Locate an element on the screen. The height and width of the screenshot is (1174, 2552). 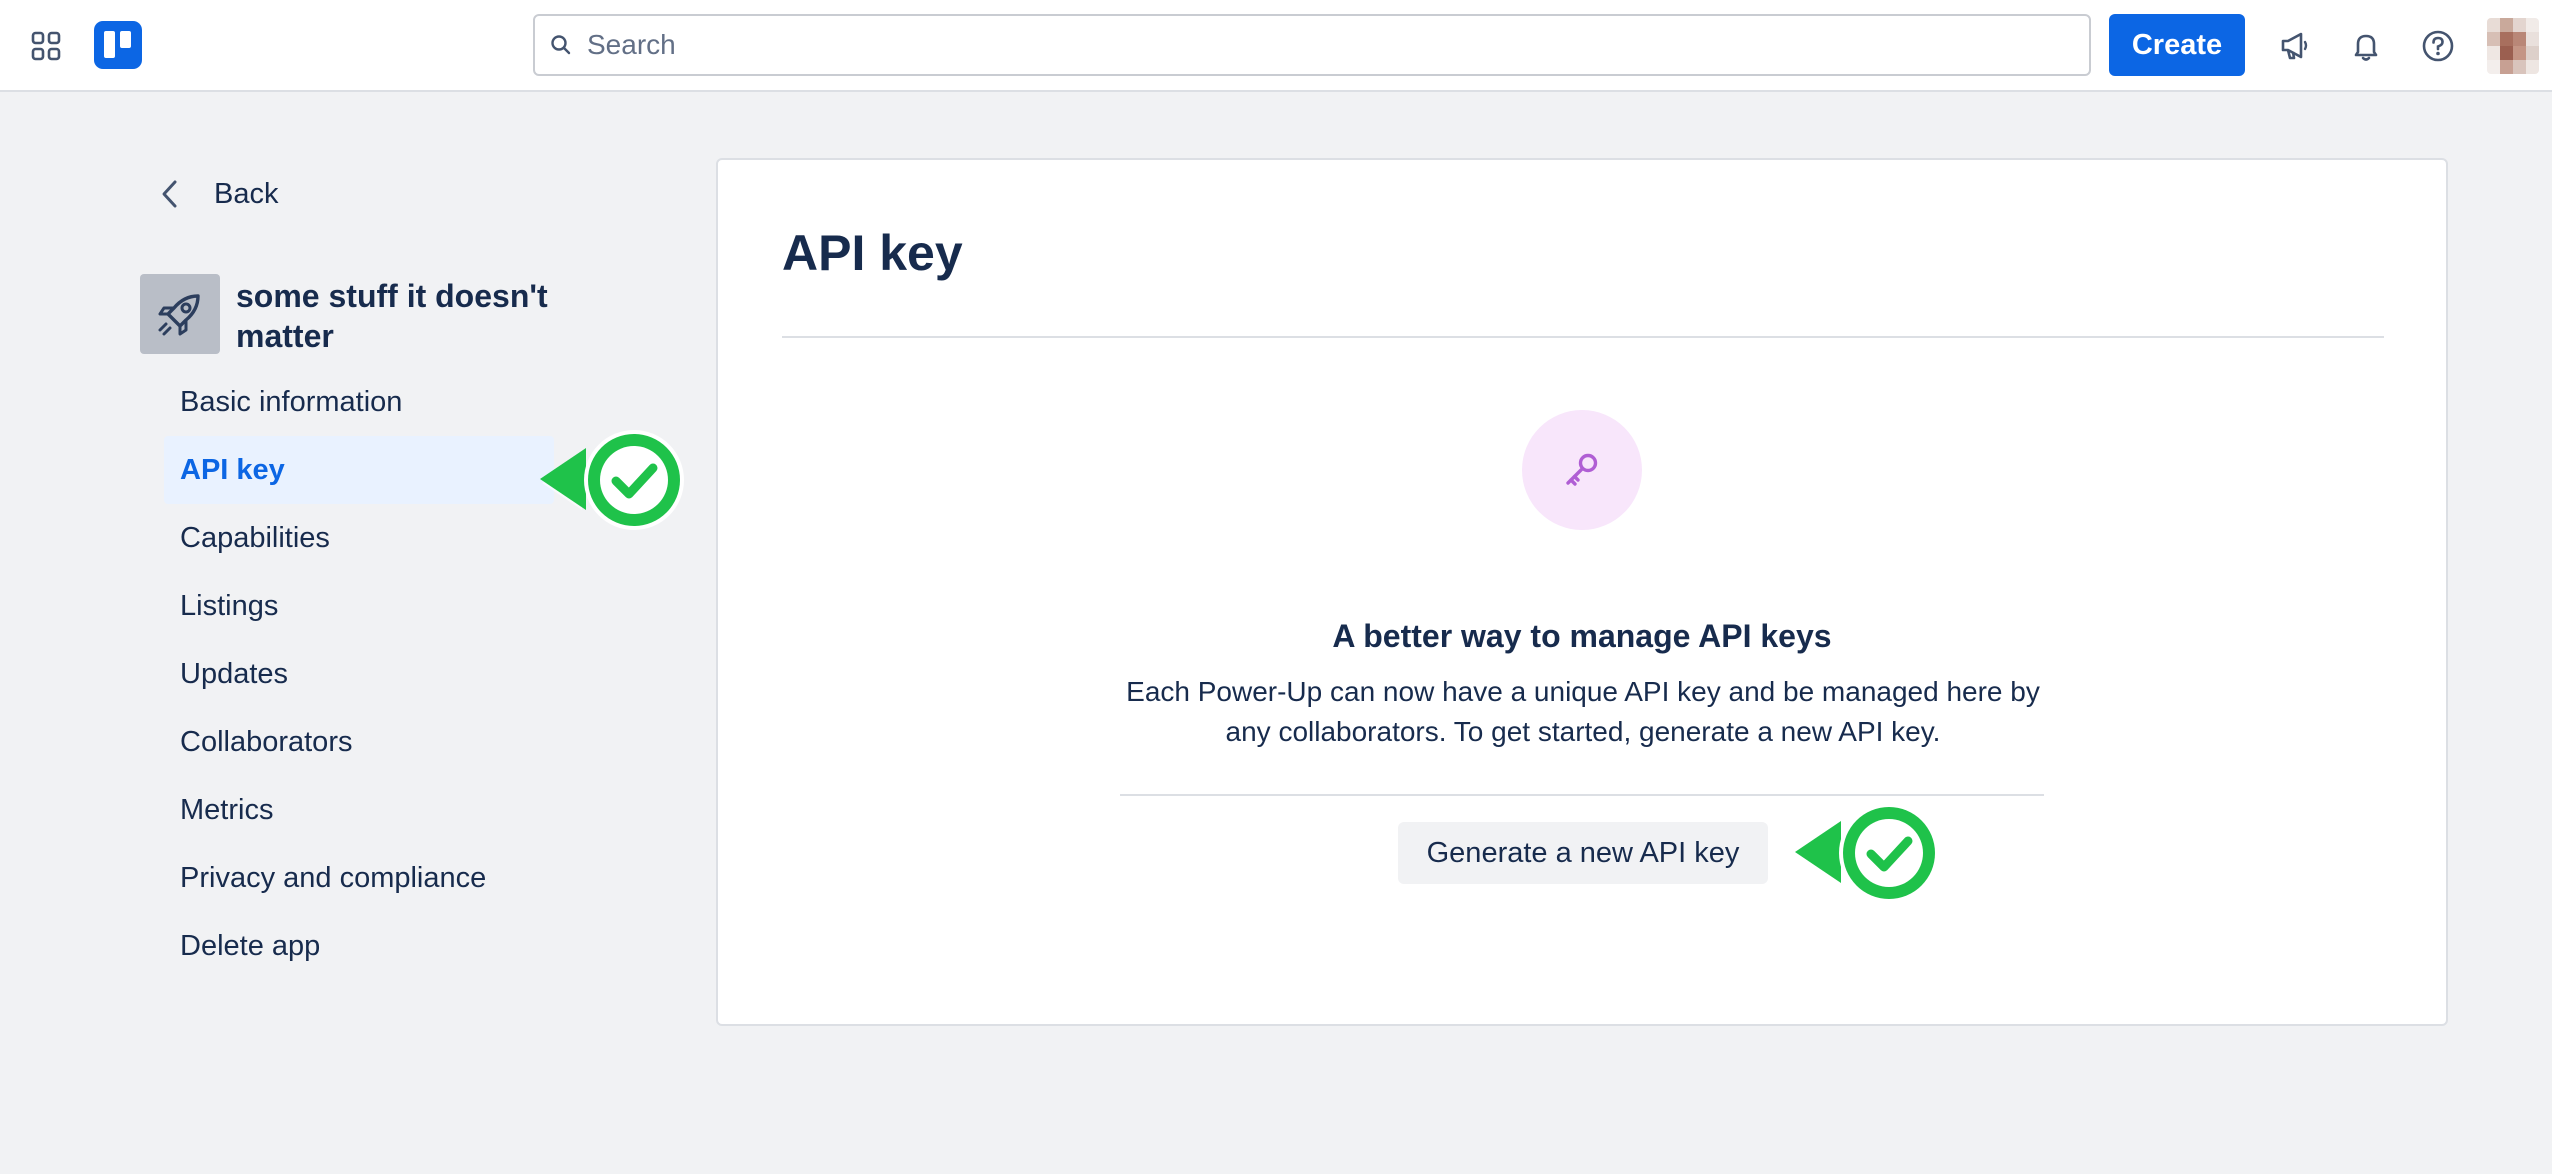
rocket-icon is located at coordinates (180, 314).